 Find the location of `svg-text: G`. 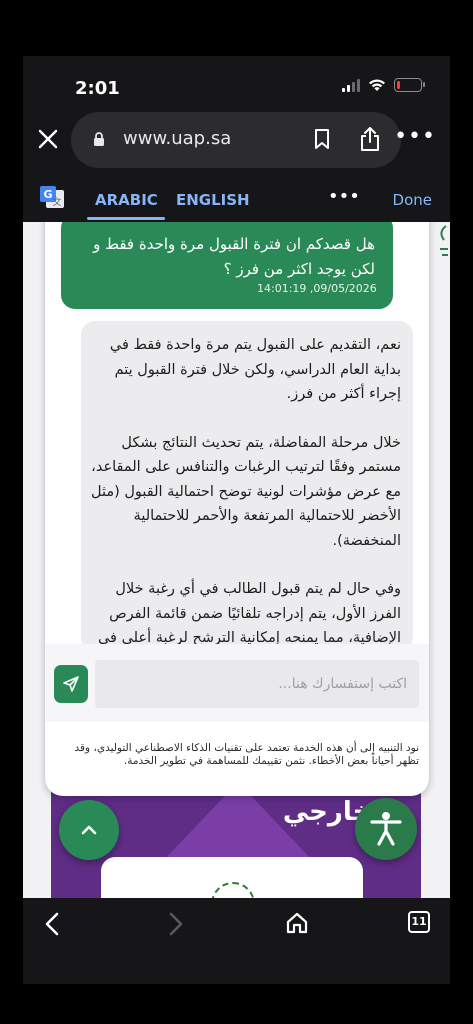

svg-text: G is located at coordinates (47, 194).